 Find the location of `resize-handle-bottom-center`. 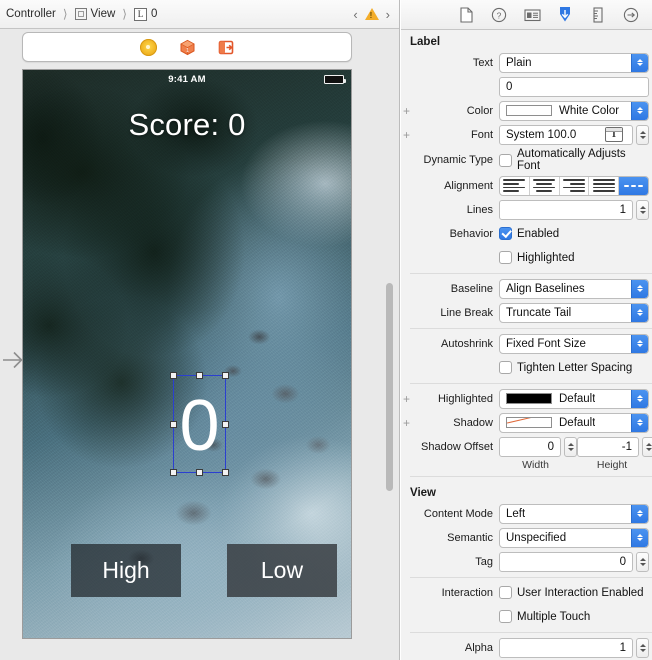

resize-handle-bottom-center is located at coordinates (199, 472).